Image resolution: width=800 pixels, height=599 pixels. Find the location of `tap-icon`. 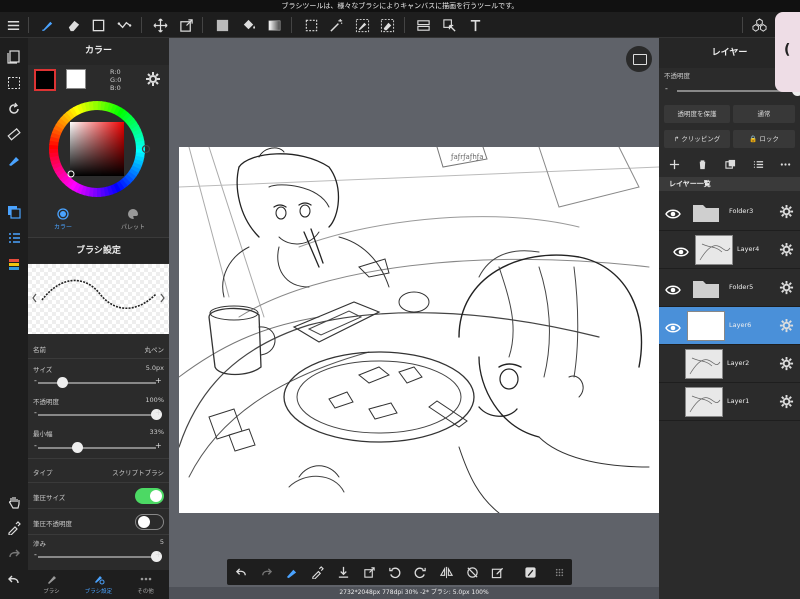

tap-icon is located at coordinates (449, 25).